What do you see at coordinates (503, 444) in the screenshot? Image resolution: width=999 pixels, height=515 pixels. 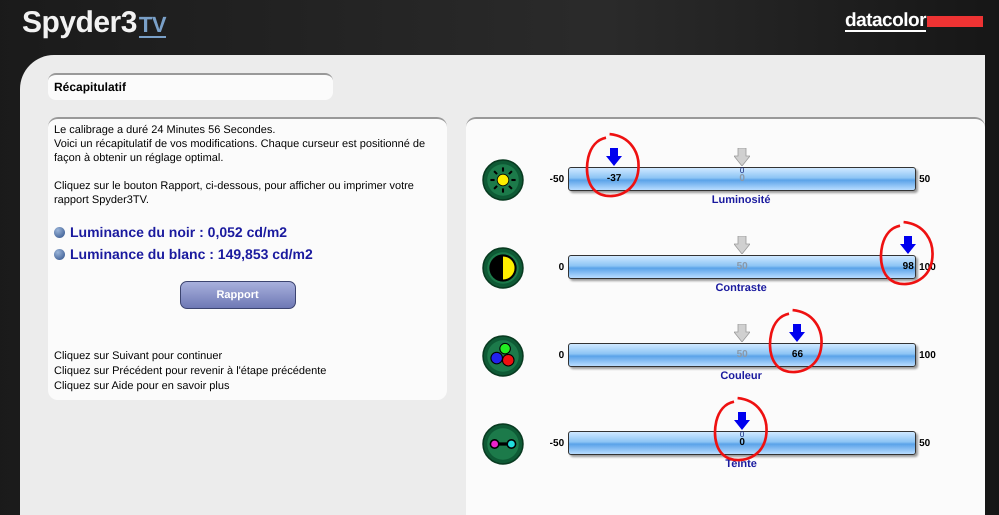 I see `linked-dots-icon` at bounding box center [503, 444].